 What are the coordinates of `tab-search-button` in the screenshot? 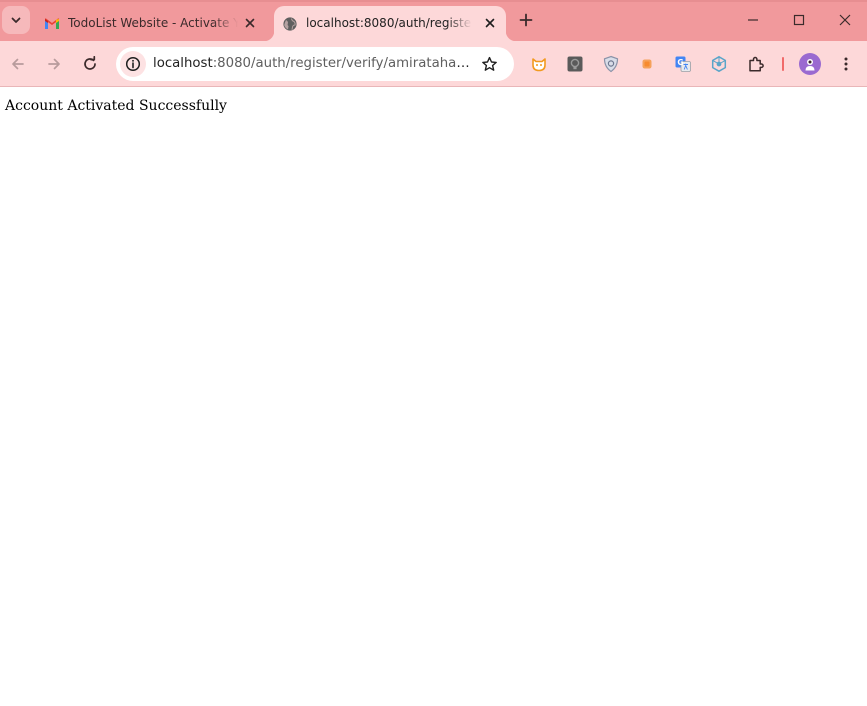 It's located at (16, 20).